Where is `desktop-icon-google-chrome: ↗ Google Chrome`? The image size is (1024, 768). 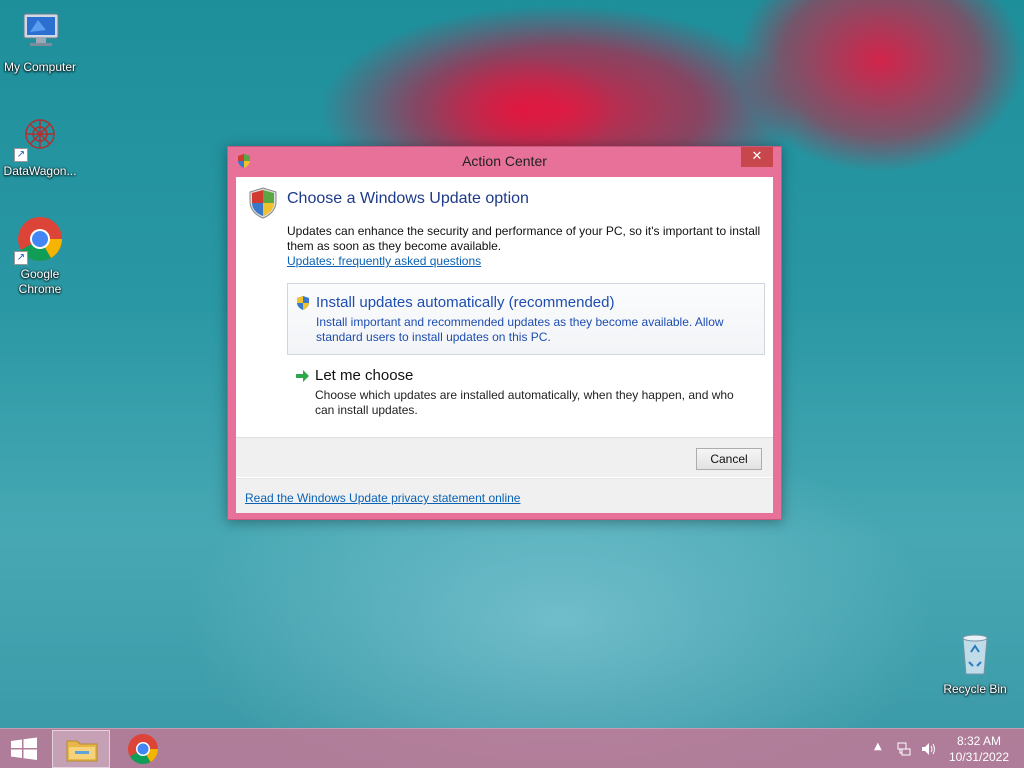
desktop-icon-google-chrome: ↗ Google Chrome is located at coordinates (40, 256).